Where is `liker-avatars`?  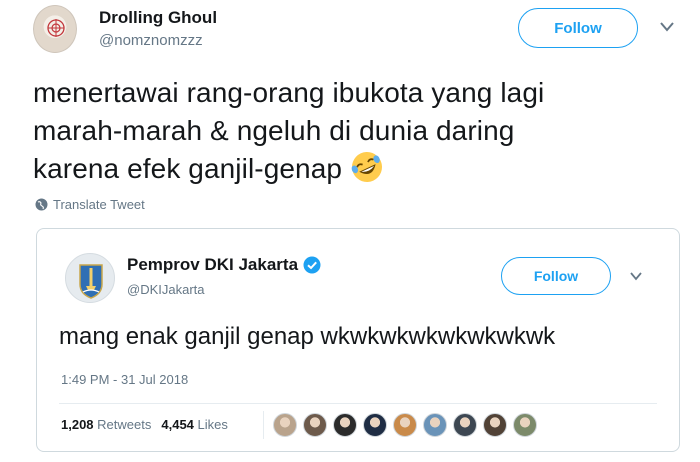
liker-avatars is located at coordinates (405, 425).